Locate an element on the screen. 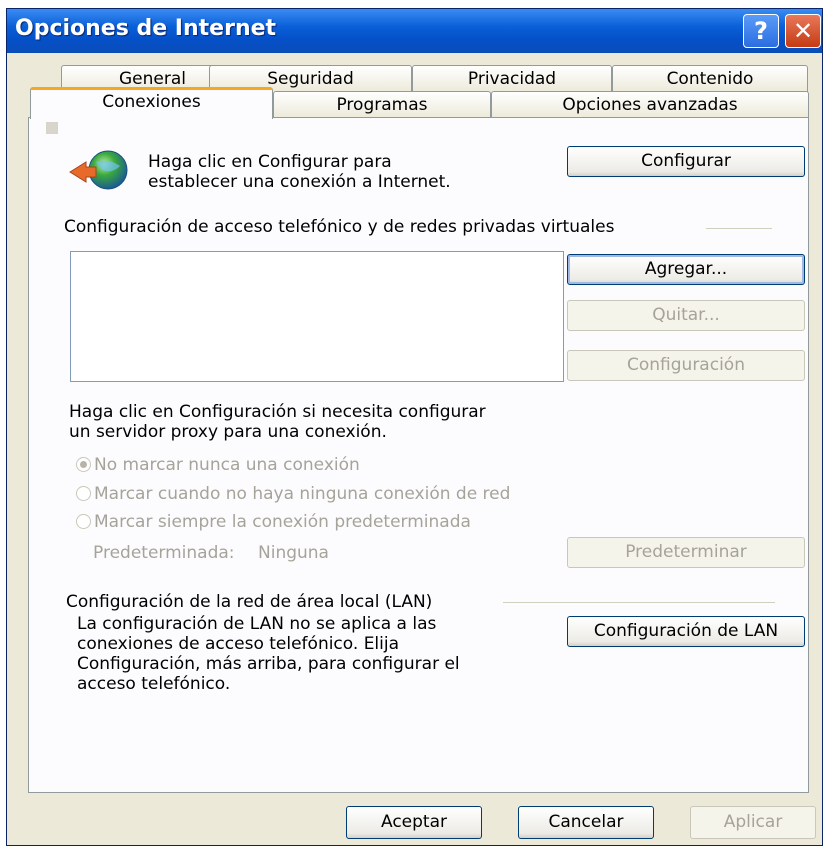 The image size is (823, 846). radio-dial-when-no-network is located at coordinates (83, 493).